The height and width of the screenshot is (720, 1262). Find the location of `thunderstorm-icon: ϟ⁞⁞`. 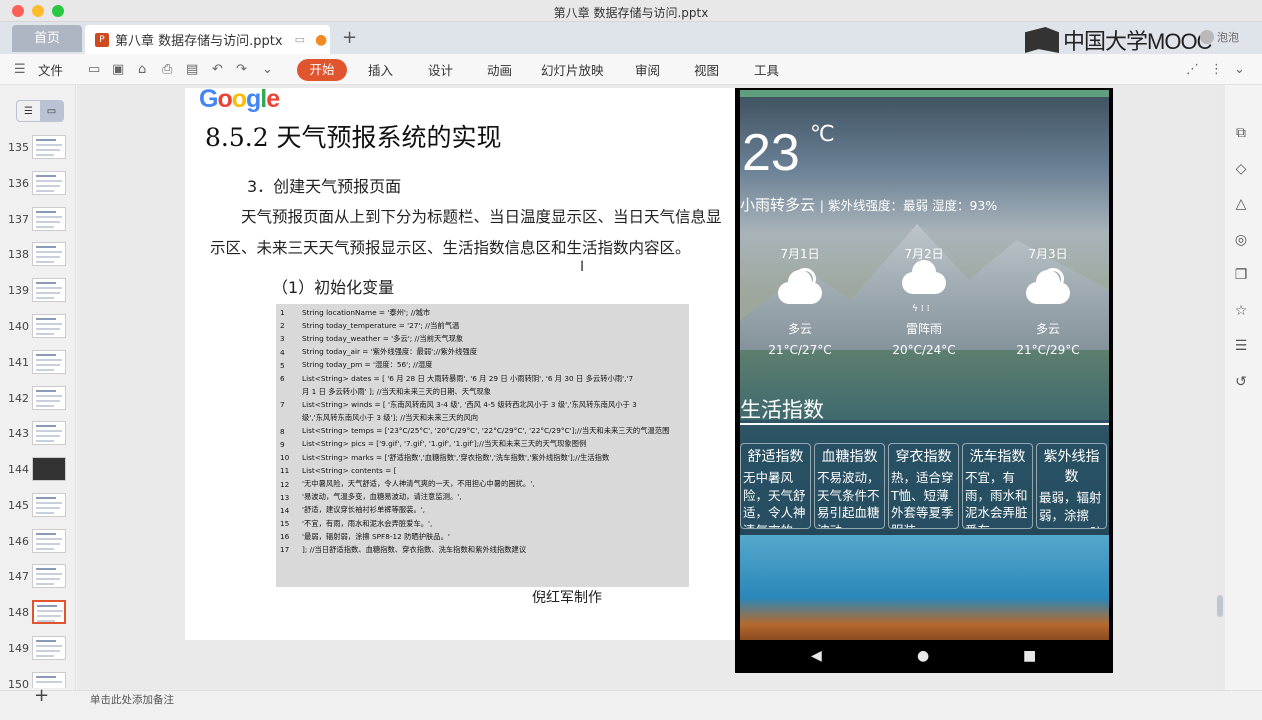

thunderstorm-icon: ϟ⁞⁞ is located at coordinates (924, 287).